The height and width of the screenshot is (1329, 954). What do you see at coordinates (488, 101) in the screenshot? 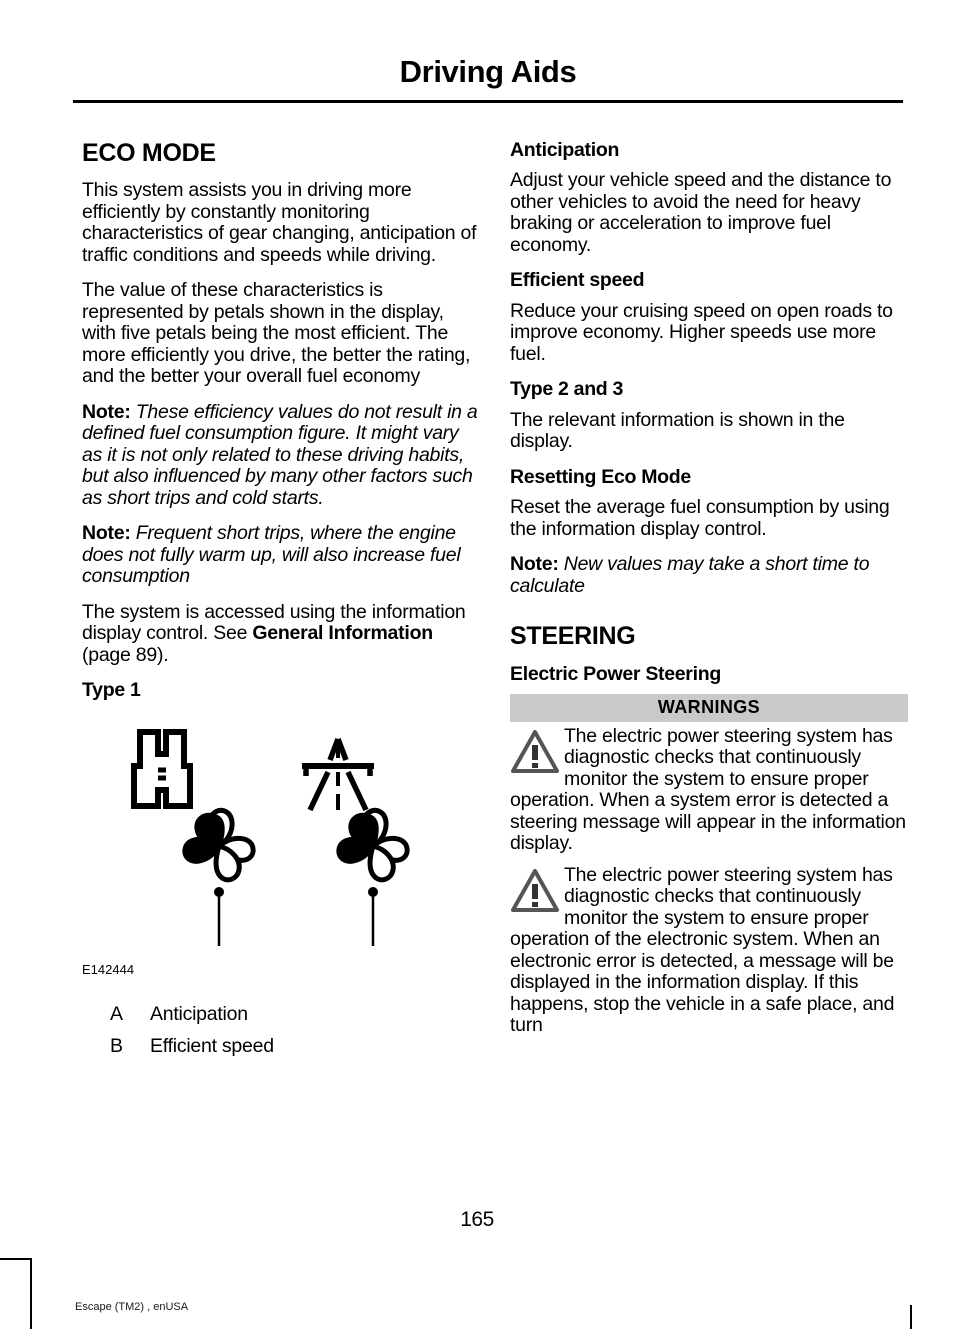
I see `header-divider` at bounding box center [488, 101].